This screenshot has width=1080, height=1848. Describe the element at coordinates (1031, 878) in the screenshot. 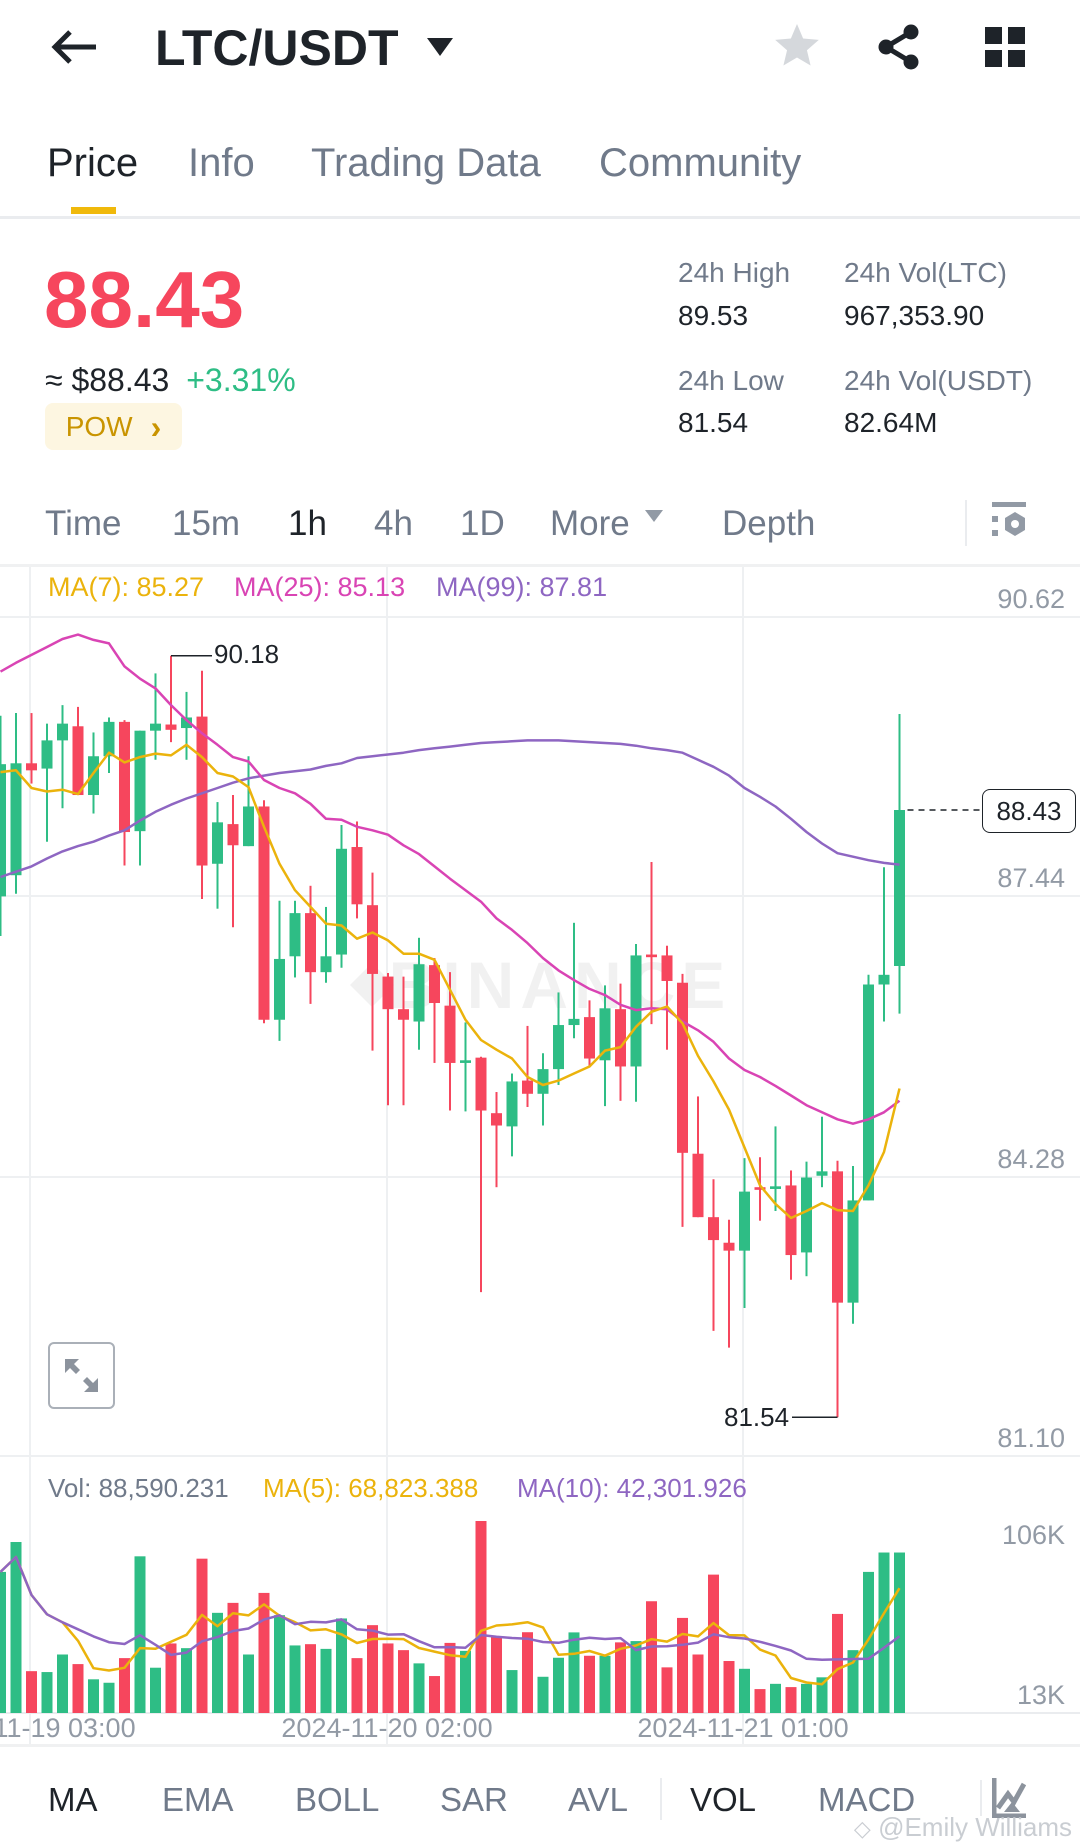

I see `price-tick: 87.44` at that location.